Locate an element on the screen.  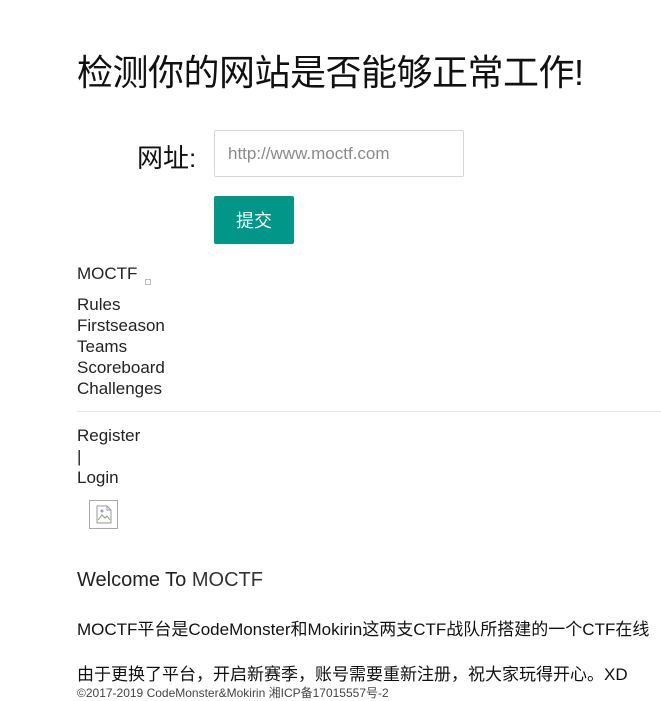
auth-links: Register | Login is located at coordinates (108, 456).